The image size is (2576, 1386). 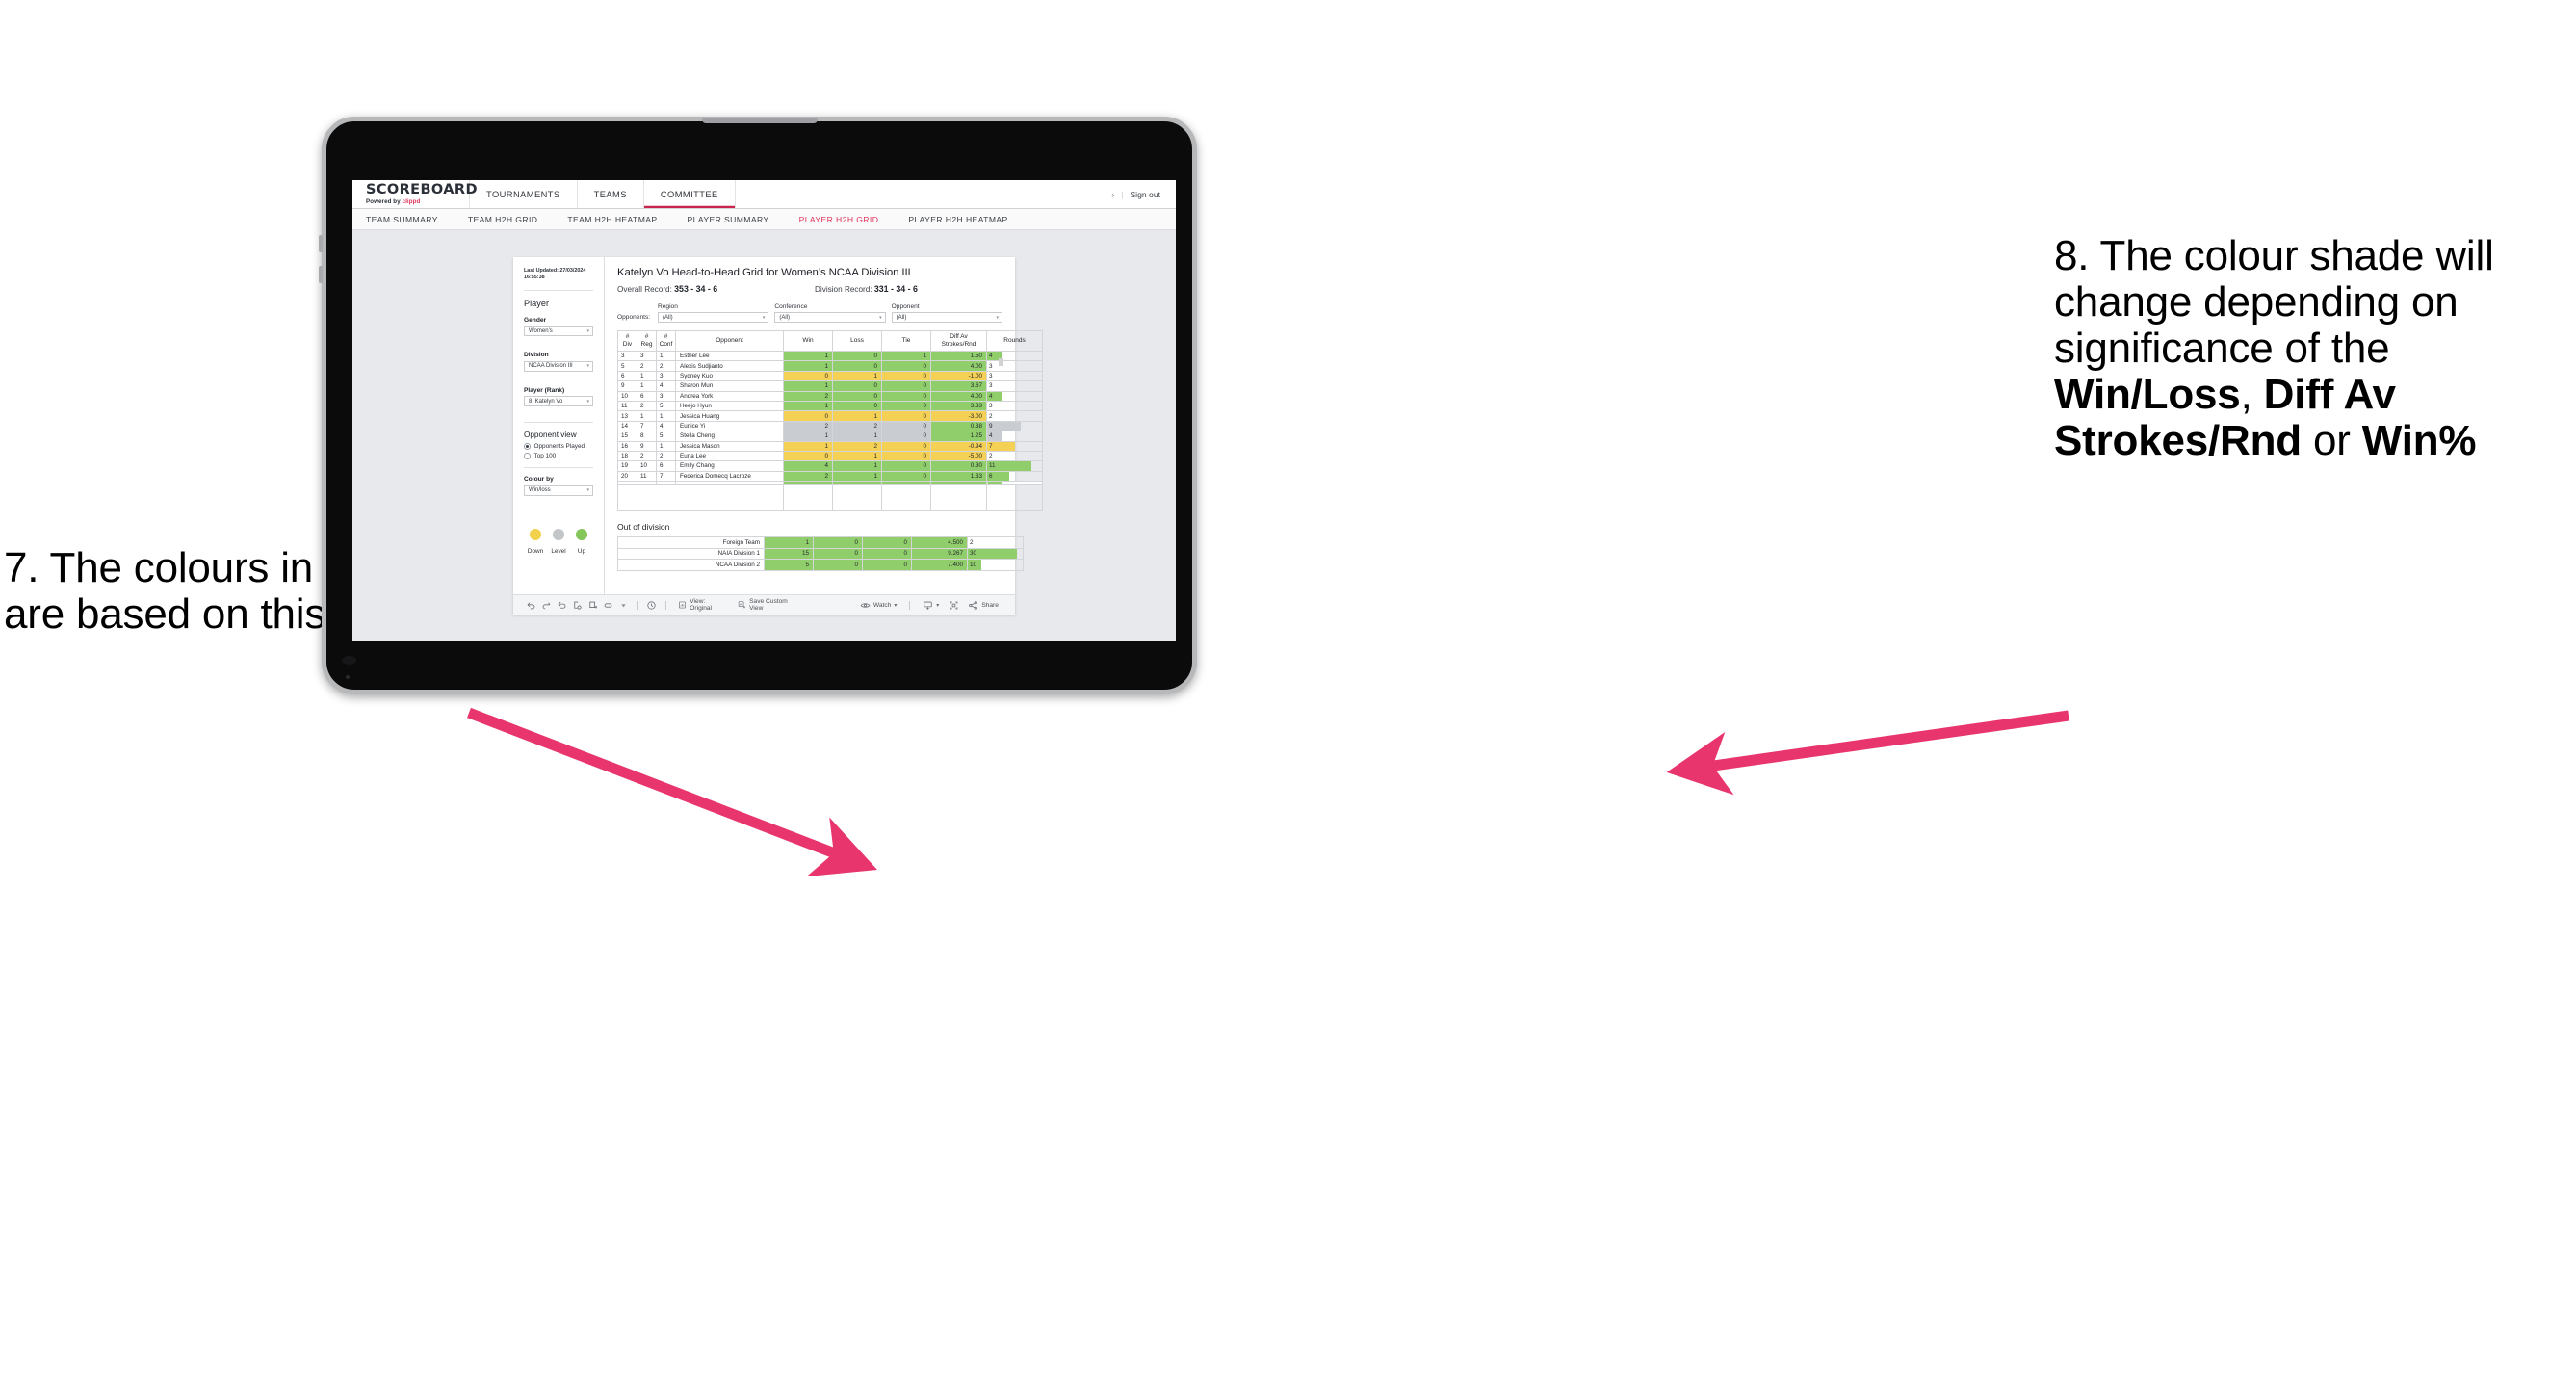 What do you see at coordinates (321, 274) in the screenshot?
I see `volume-down-button` at bounding box center [321, 274].